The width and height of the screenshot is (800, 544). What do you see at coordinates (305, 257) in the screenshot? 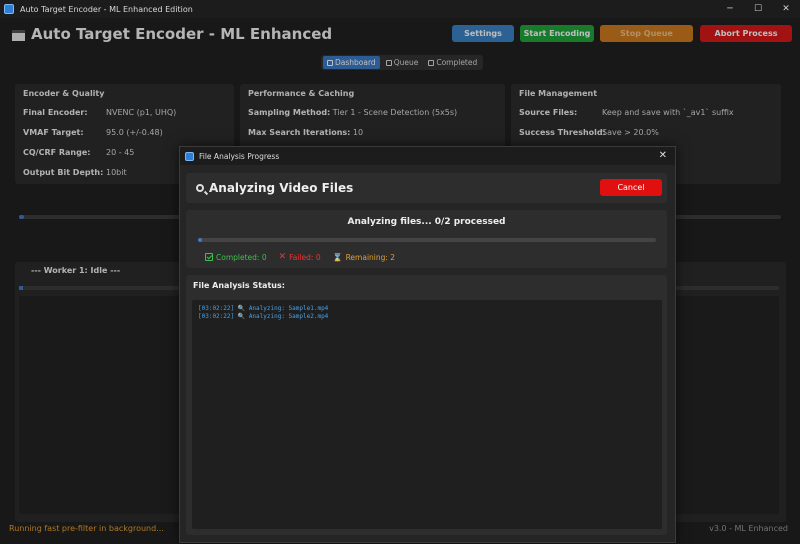
I see `failed-count: Failed: 0` at bounding box center [305, 257].